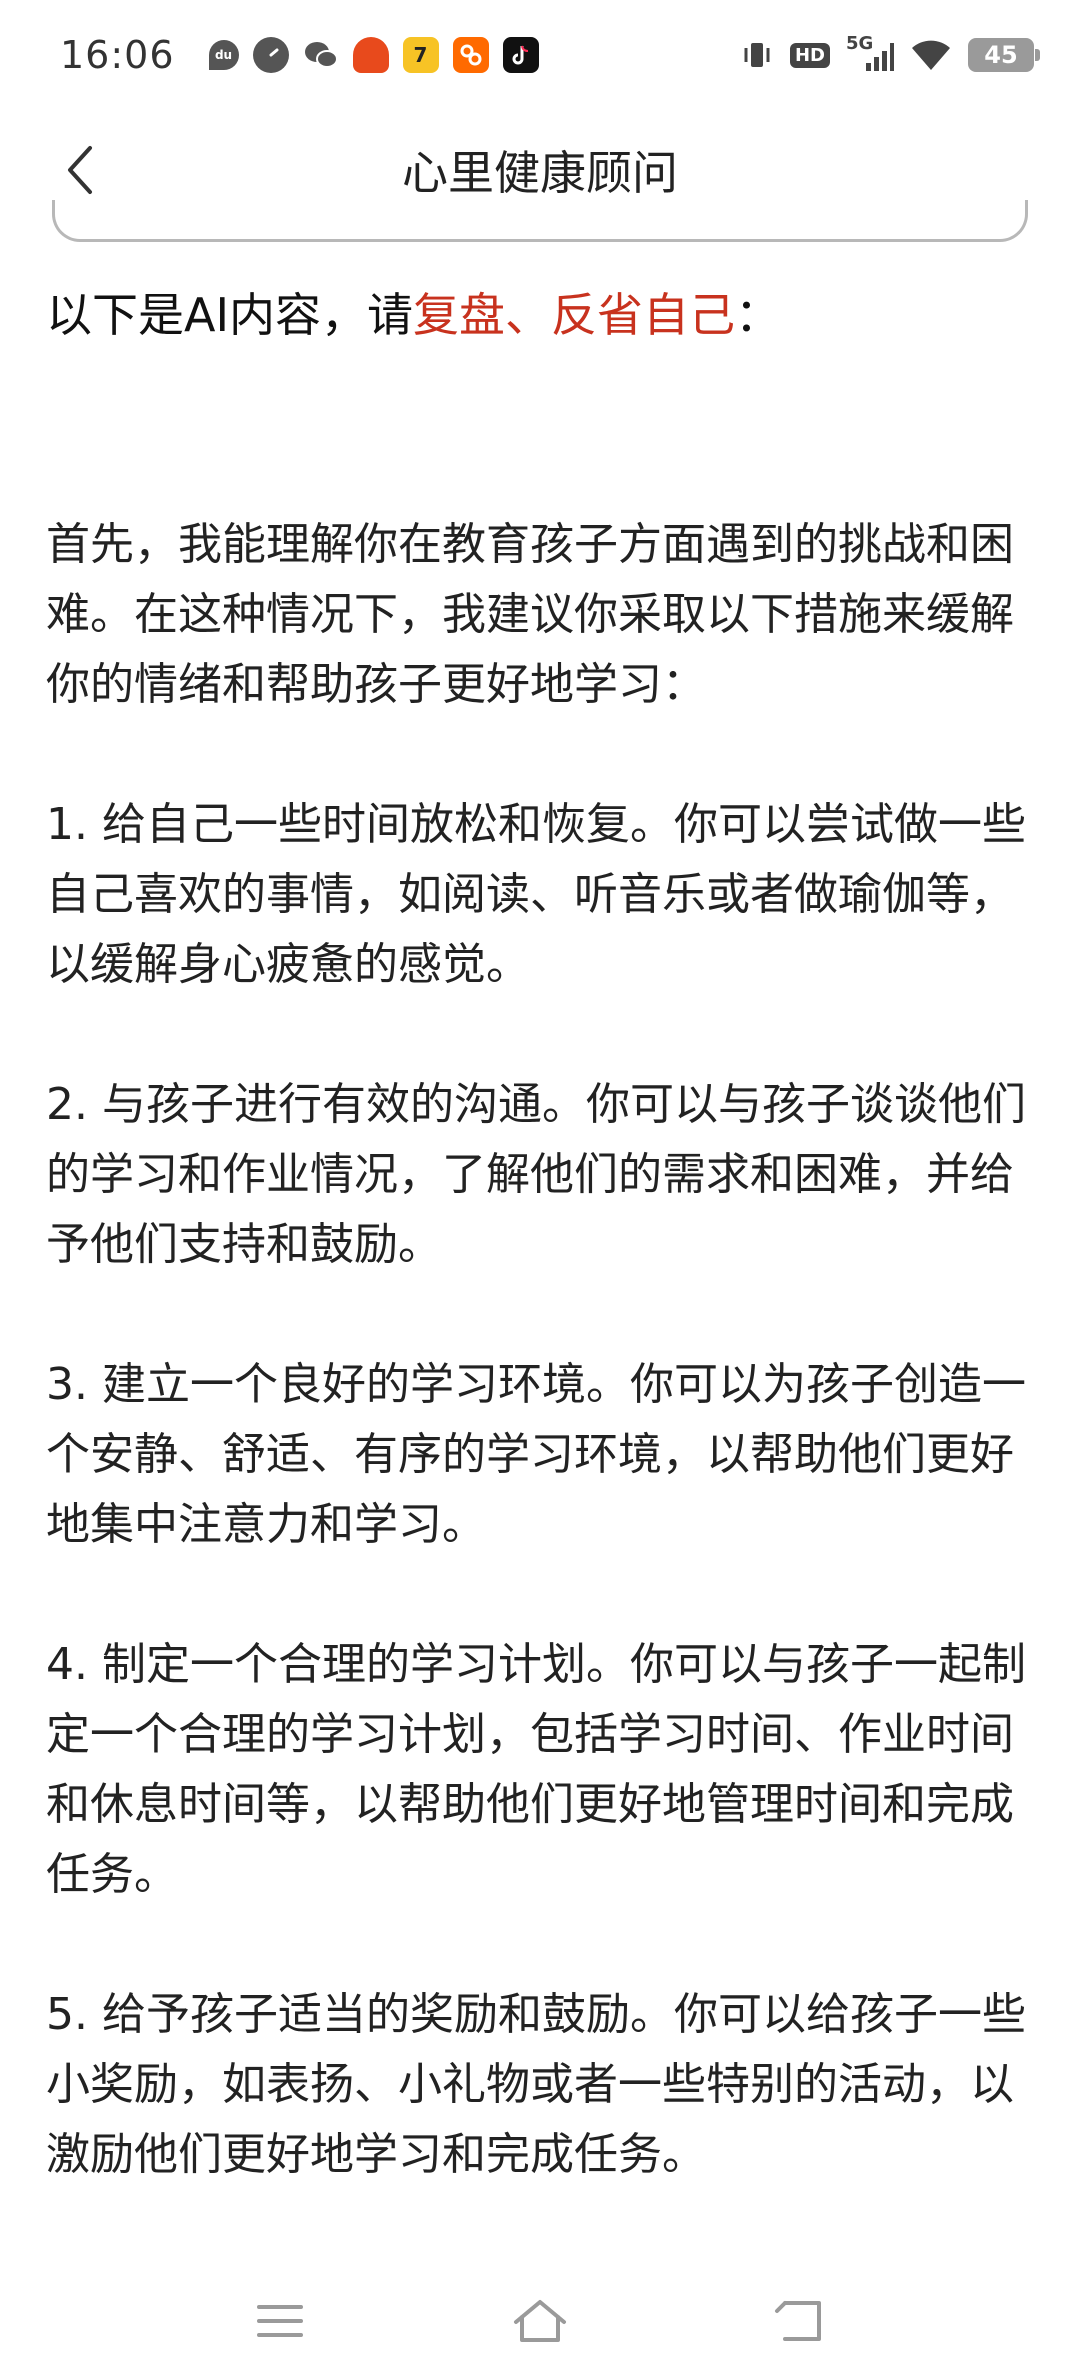 The height and width of the screenshot is (2376, 1080). I want to click on back-nav-icon, so click(798, 2321).